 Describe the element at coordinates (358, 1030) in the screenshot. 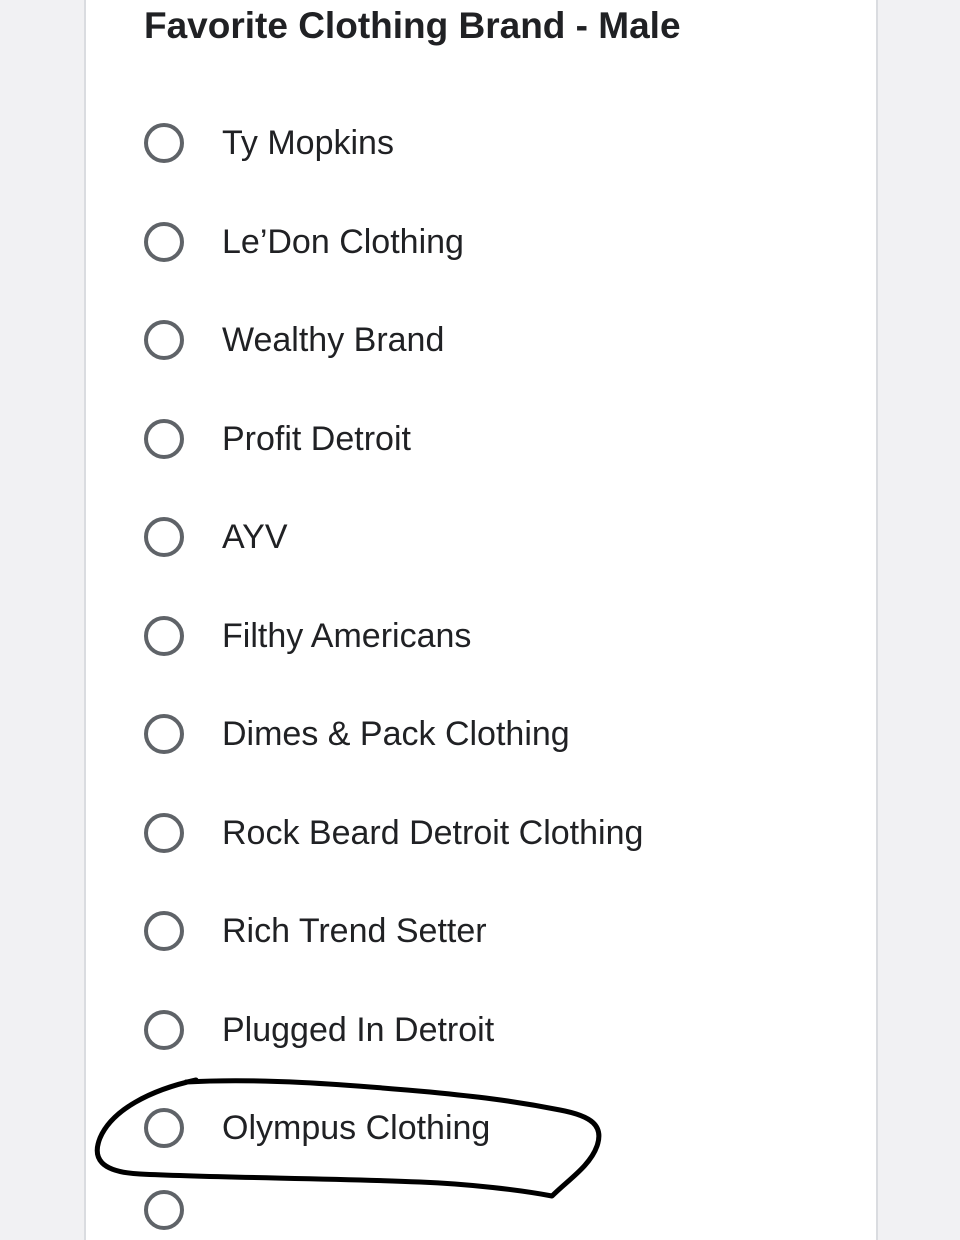

I see `option-label: Plugged In Detroit` at that location.